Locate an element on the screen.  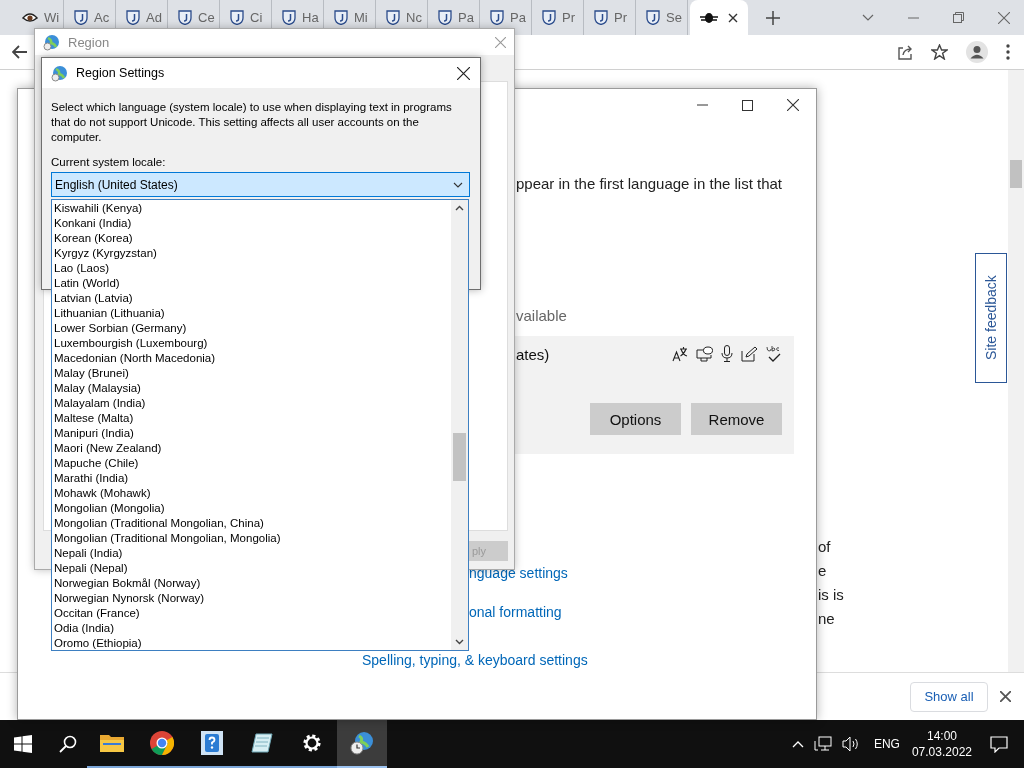
scroll-up-icon is located at coordinates (459, 208).